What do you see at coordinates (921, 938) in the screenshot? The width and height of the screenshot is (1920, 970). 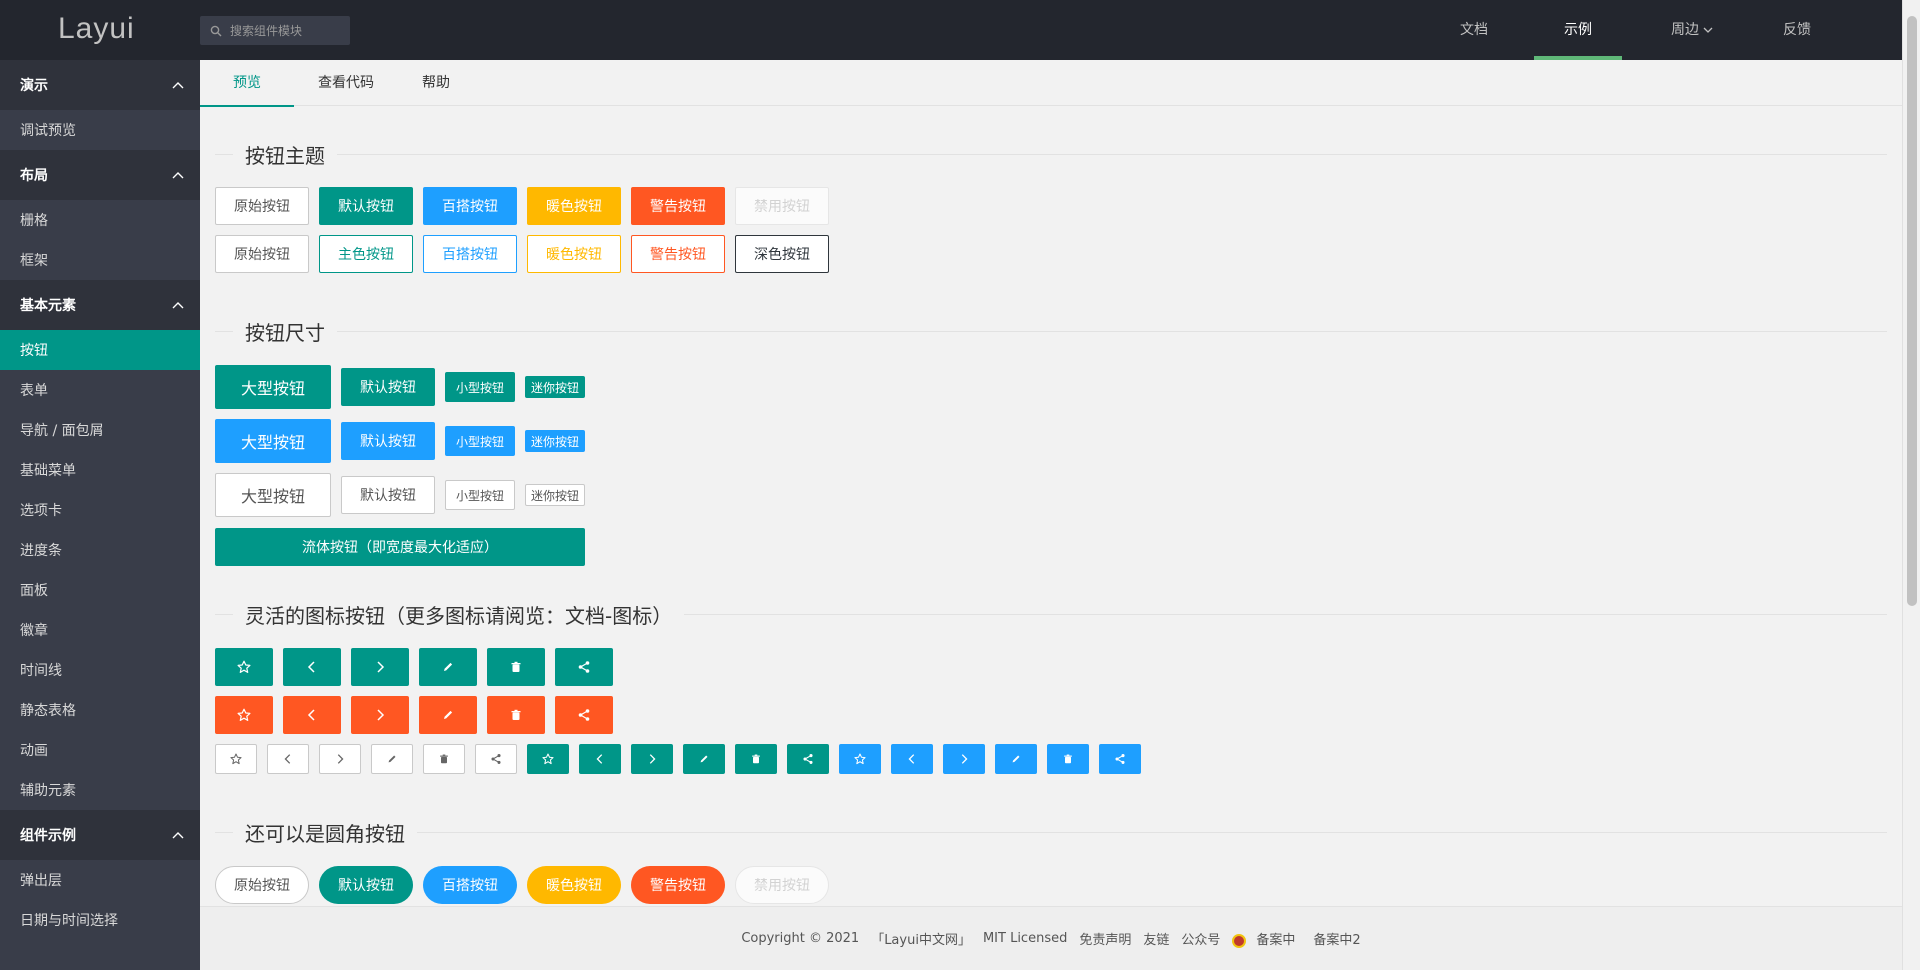 I see `site-link: 「Layui中文网」` at bounding box center [921, 938].